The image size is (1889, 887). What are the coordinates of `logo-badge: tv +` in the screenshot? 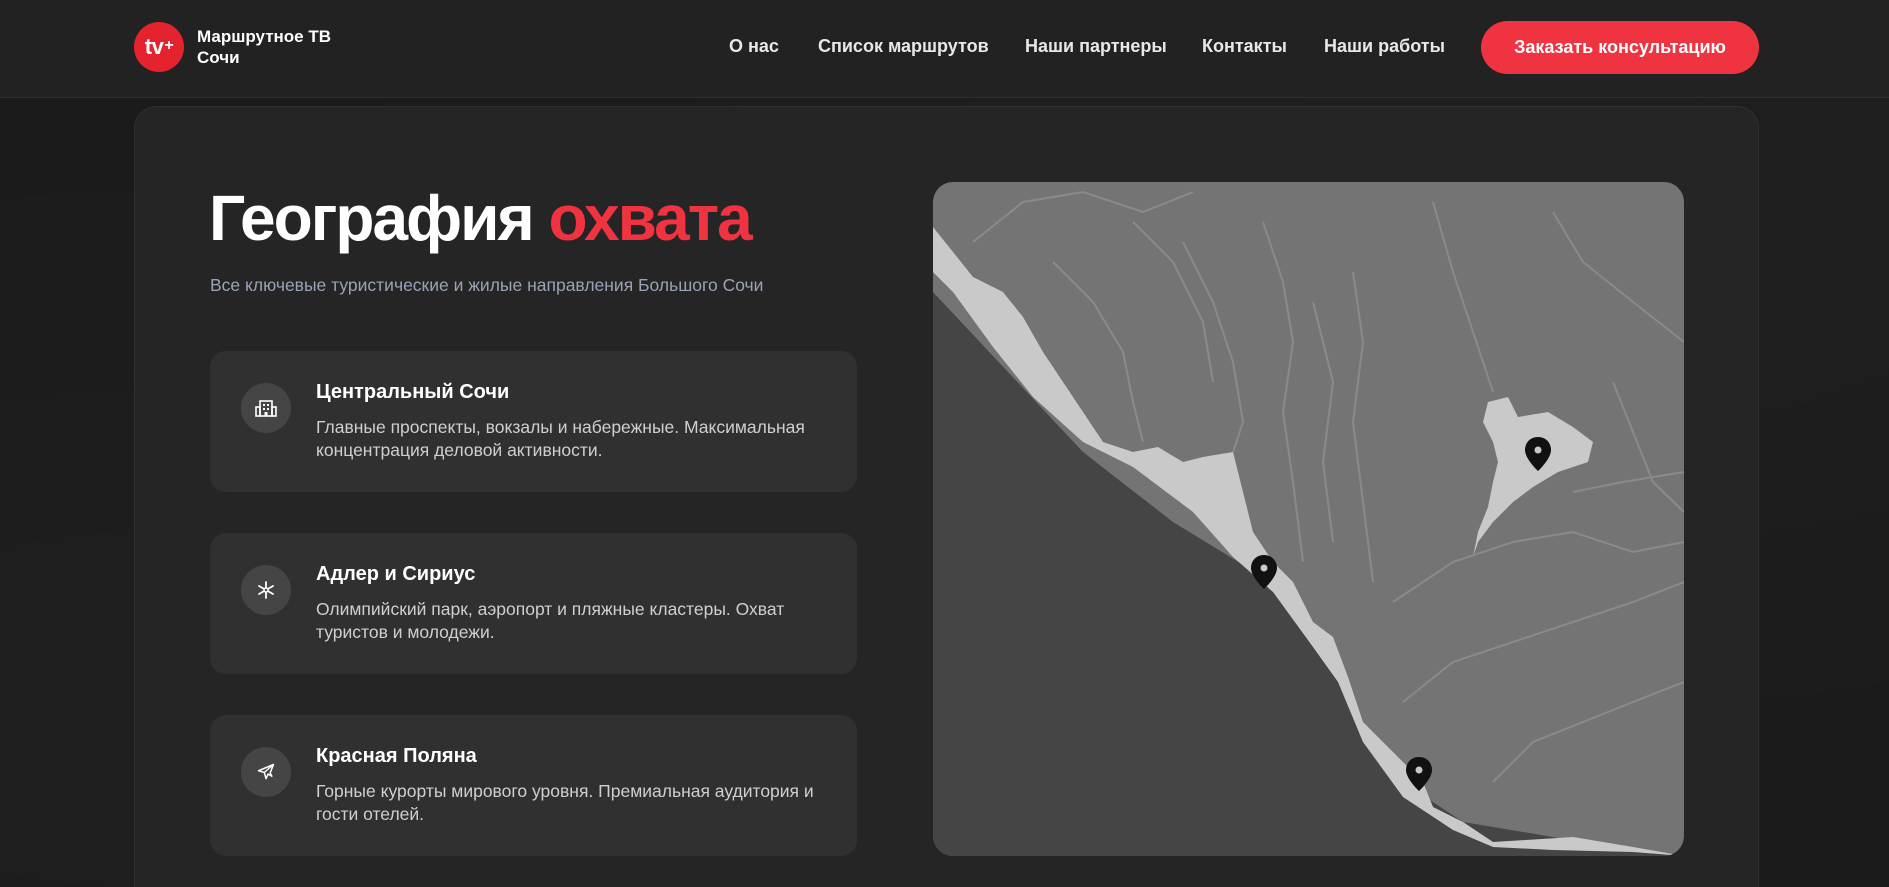 It's located at (159, 47).